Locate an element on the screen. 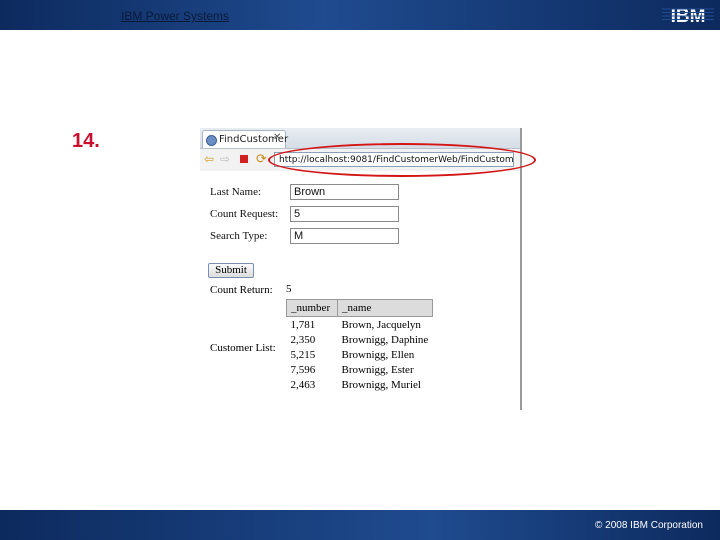 This screenshot has width=720, height=540. table-row: 2,350 Brownigg, Daphine is located at coordinates (360, 339).